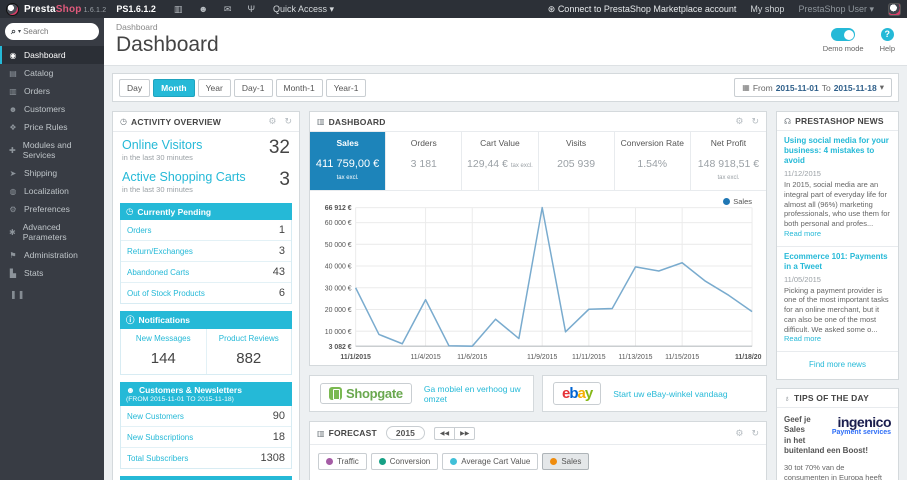 The image size is (907, 480). What do you see at coordinates (670, 394) in the screenshot?
I see `ebay-link: Start uw eBay-winkel vandaag` at bounding box center [670, 394].